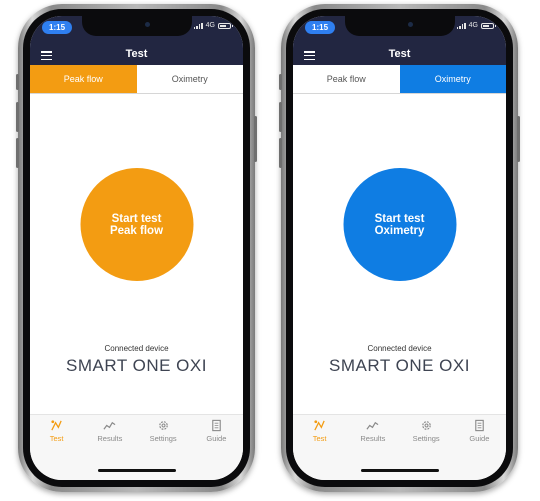 The width and height of the screenshot is (540, 501). I want to click on start-test-mode-label: Oximetry, so click(399, 230).